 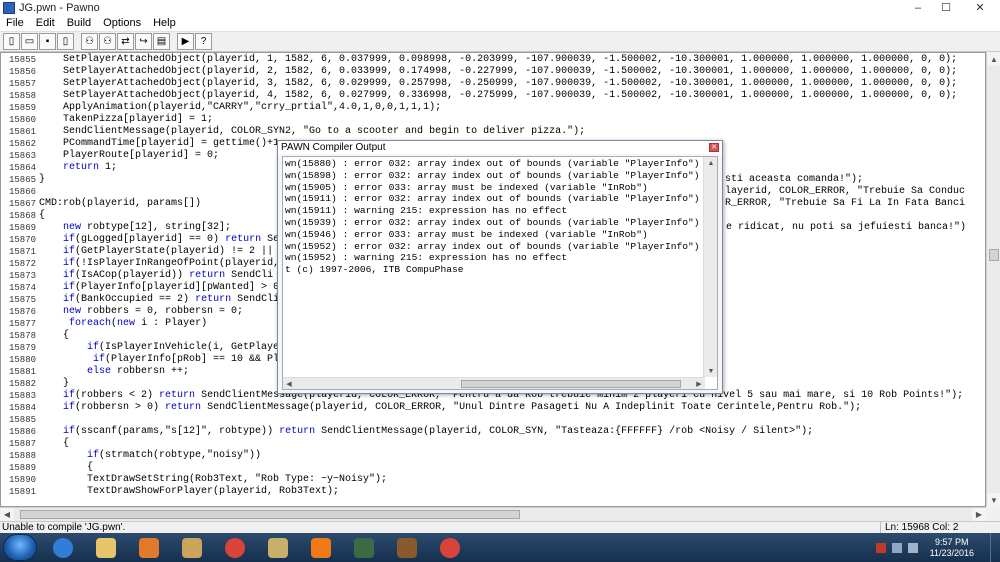 I want to click on code-line: PCommandTime[playerid] = gettime()+1, so click(x=159, y=144).